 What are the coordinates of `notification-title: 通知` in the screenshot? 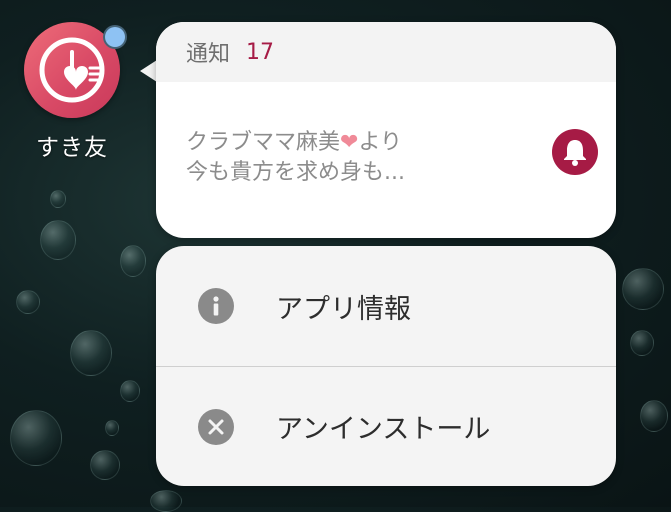 It's located at (208, 54).